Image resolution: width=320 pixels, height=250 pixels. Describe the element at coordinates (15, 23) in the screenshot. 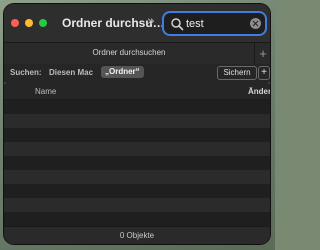

I see `close-window-button` at that location.